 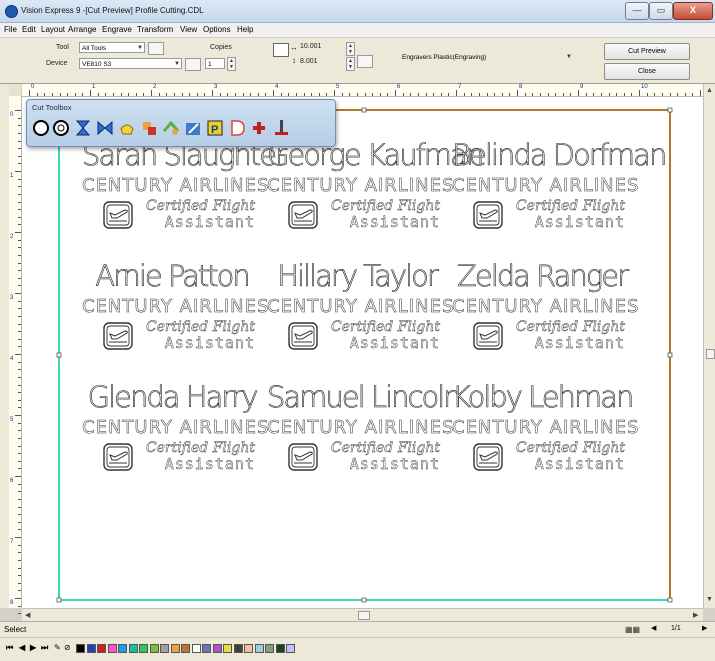 I want to click on page-nav-icon: ▦▦, so click(x=632, y=629).